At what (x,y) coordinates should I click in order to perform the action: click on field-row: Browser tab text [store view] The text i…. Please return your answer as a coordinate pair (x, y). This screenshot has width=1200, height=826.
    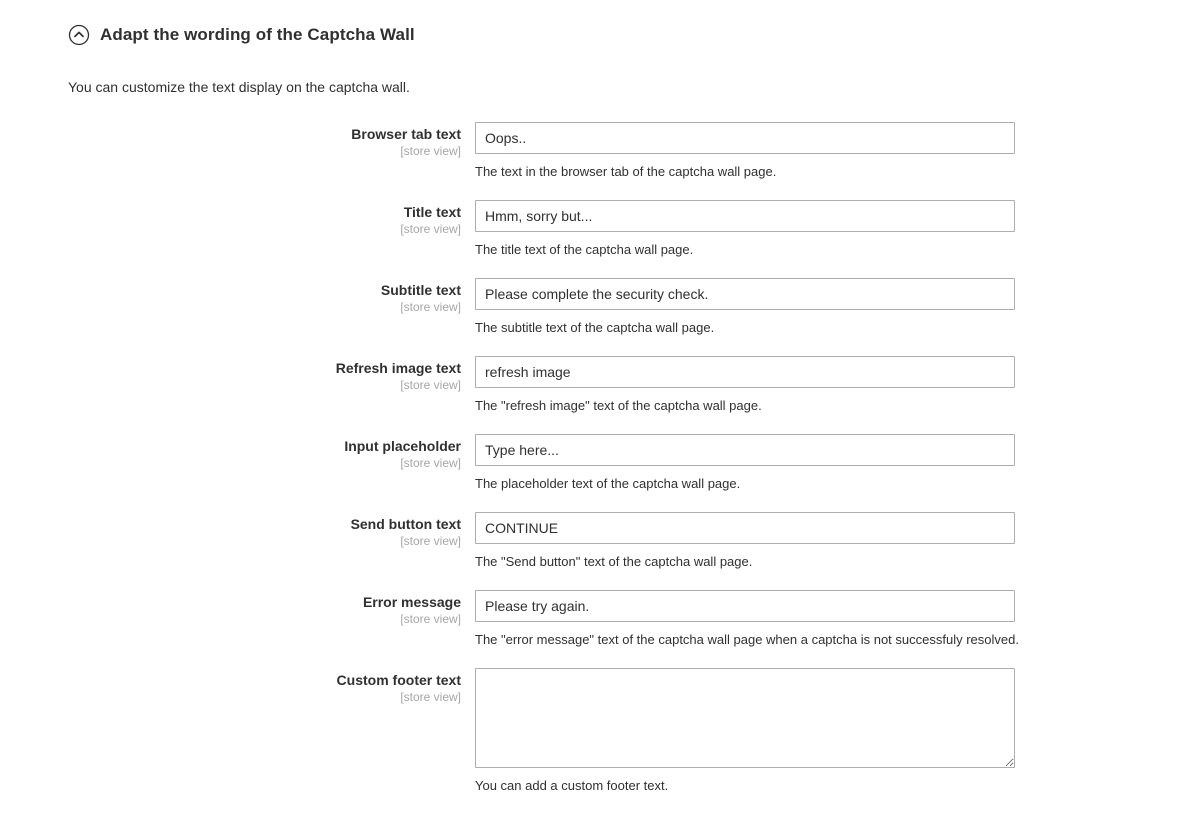
    Looking at the image, I should click on (600, 151).